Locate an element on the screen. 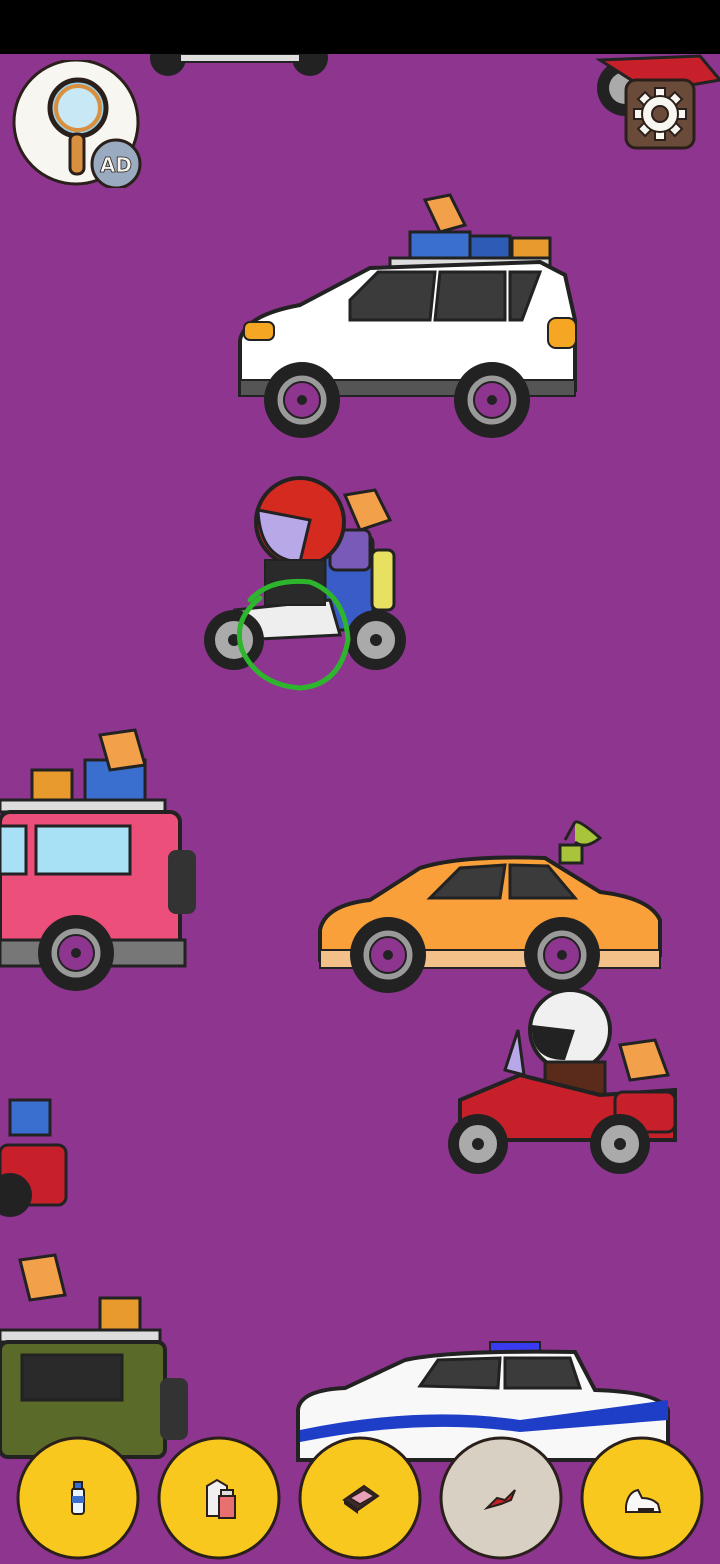 This screenshot has width=720, height=1564. settings-button is located at coordinates (660, 114).